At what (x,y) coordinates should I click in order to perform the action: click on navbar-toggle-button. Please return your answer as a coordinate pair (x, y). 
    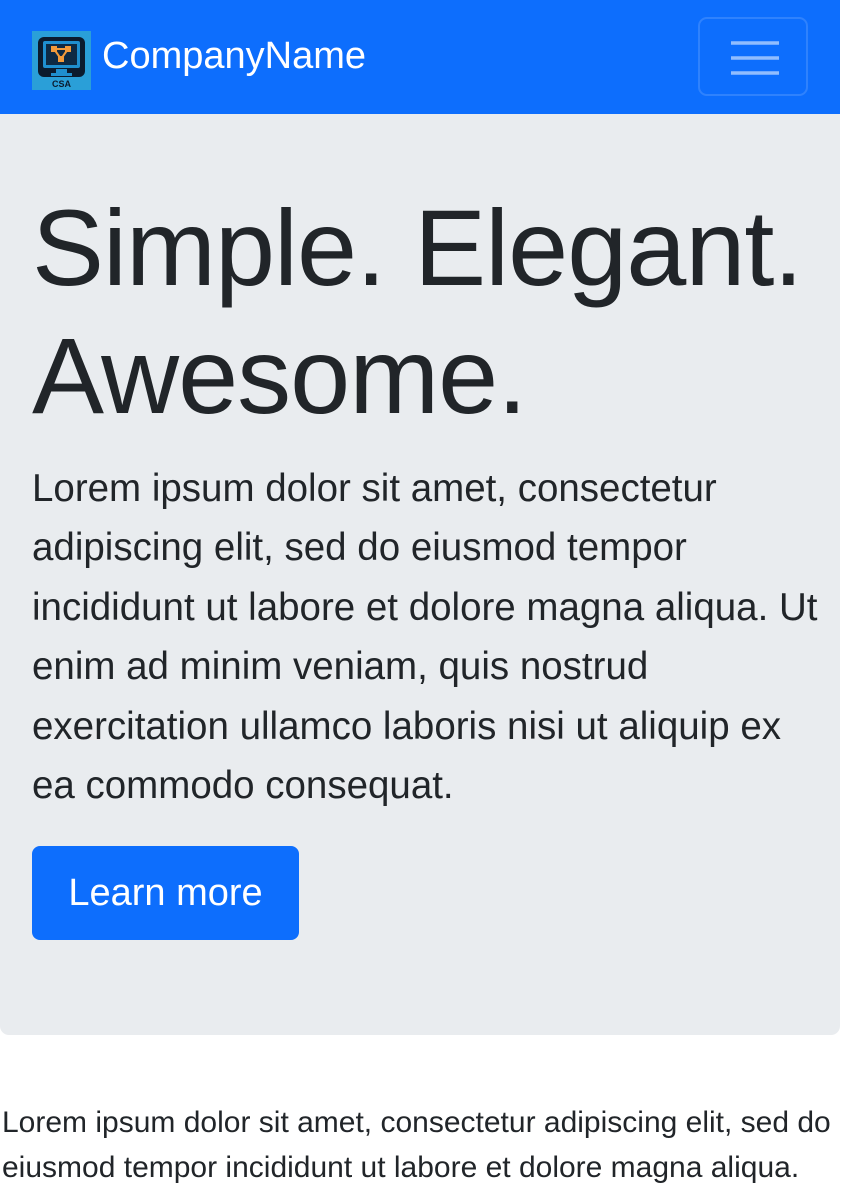
    Looking at the image, I should click on (753, 56).